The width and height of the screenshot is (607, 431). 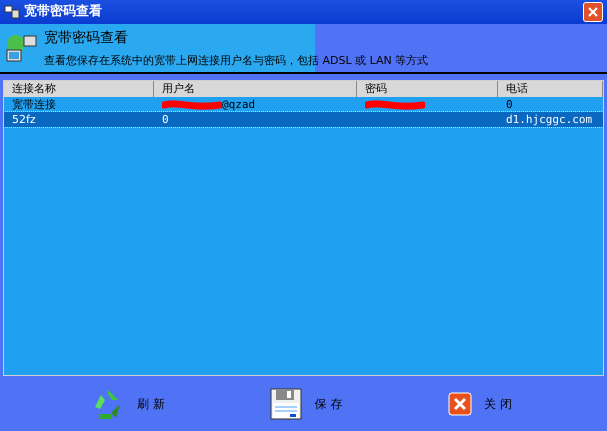 I want to click on header-title: 宽带密码查看, so click(x=86, y=38).